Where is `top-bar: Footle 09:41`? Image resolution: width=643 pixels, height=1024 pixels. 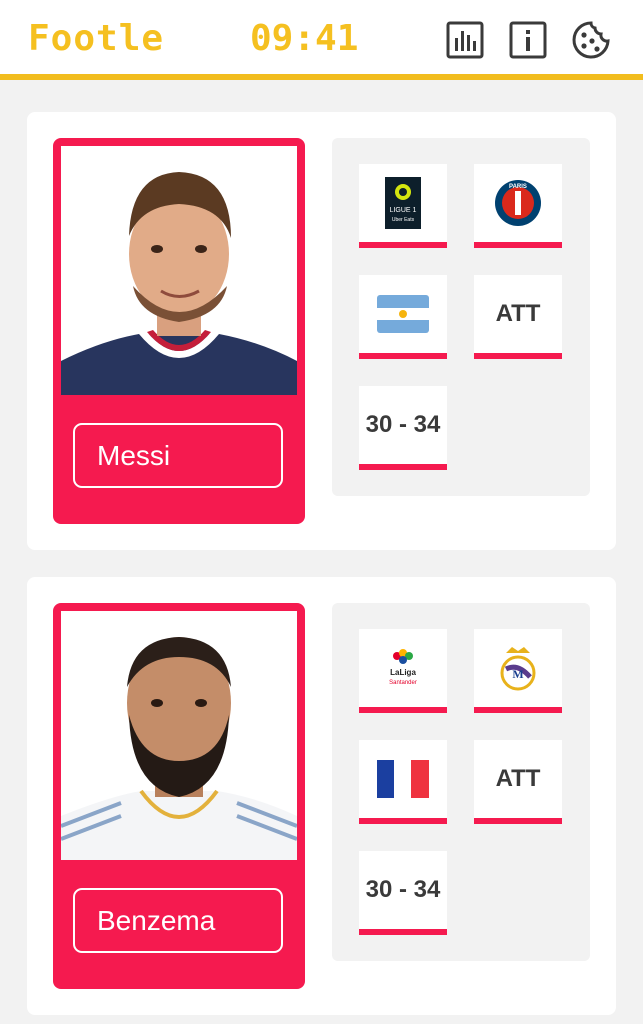
top-bar: Footle 09:41 is located at coordinates (321, 40).